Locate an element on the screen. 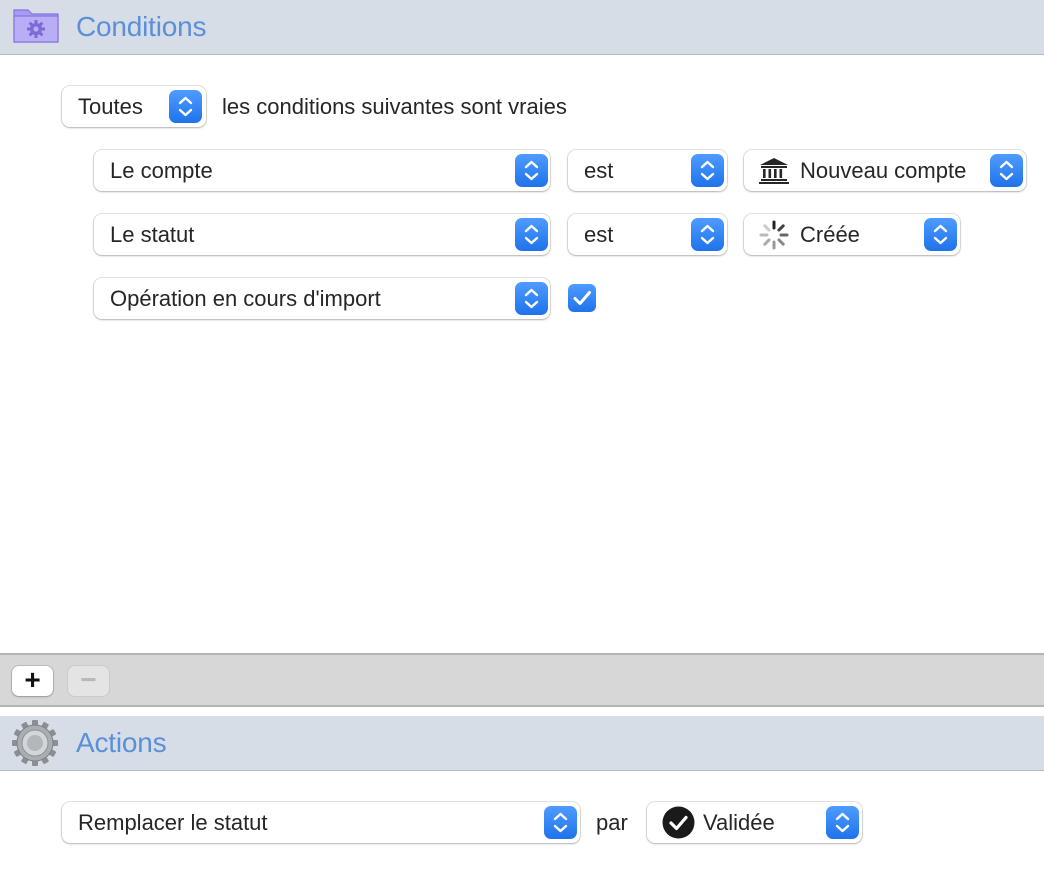  rule-2-operator-popup: est is located at coordinates (647, 234).